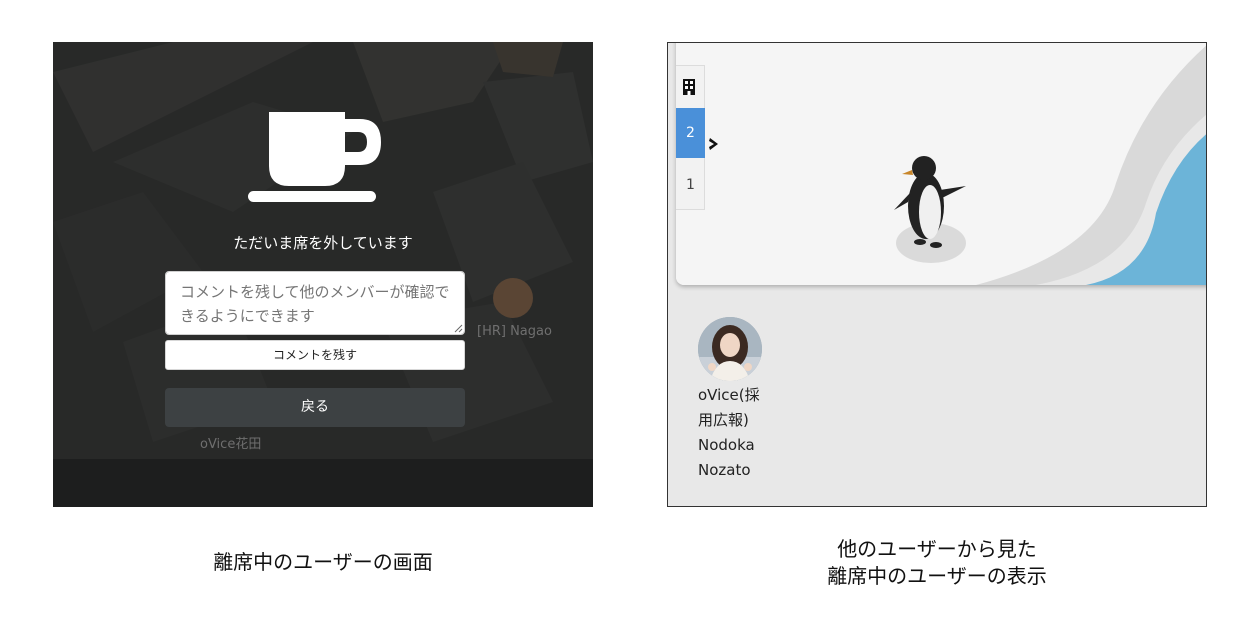  Describe the element at coordinates (514, 331) in the screenshot. I see `background-user-name: [HR] Nagao` at that location.